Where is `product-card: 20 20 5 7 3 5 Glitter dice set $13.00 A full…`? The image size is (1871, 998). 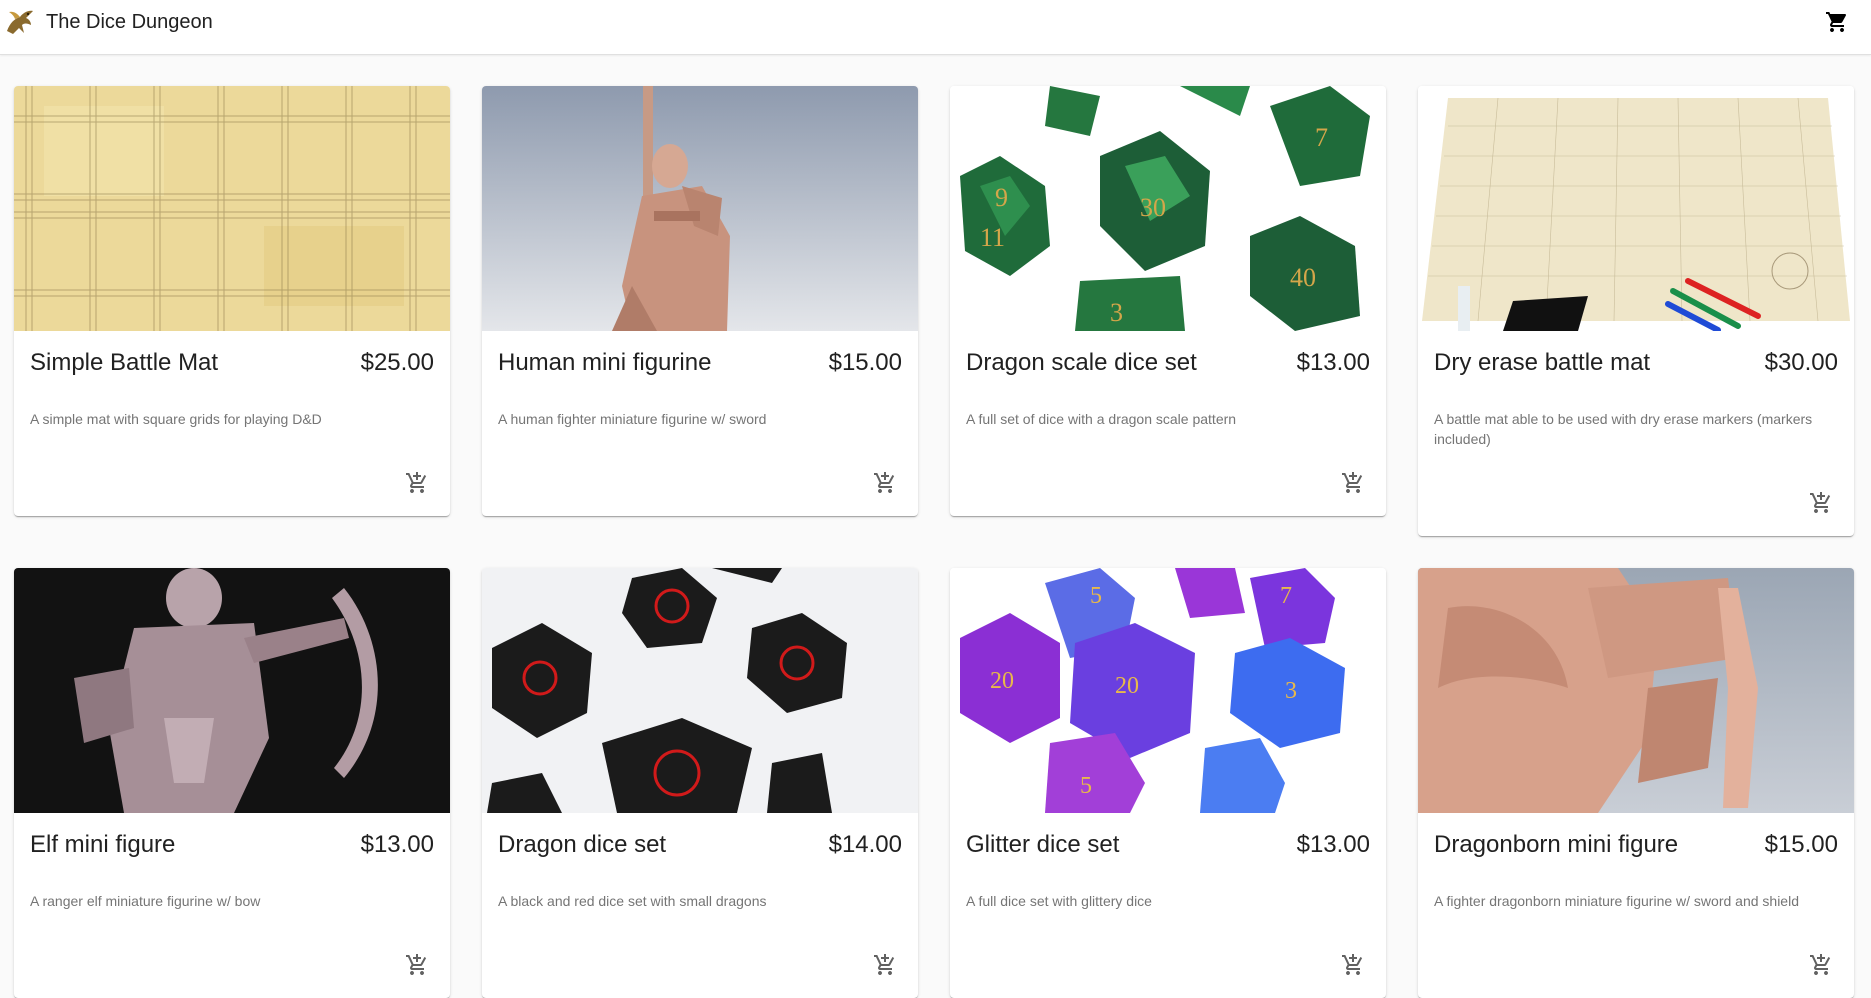
product-card: 20 20 5 7 3 5 Glitter dice set $13.00 A full… is located at coordinates (1168, 783).